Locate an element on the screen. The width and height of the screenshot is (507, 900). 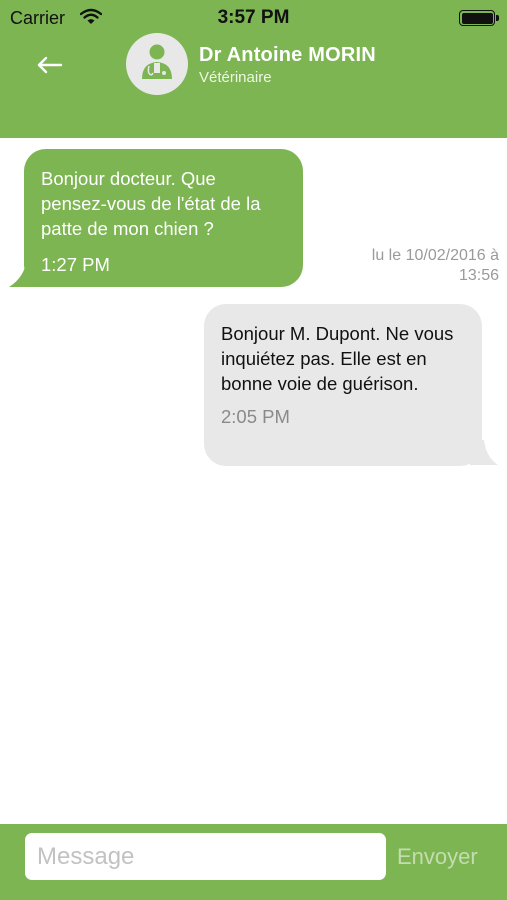
status-bar: Carrier 3:57 PM is located at coordinates (253, 18).